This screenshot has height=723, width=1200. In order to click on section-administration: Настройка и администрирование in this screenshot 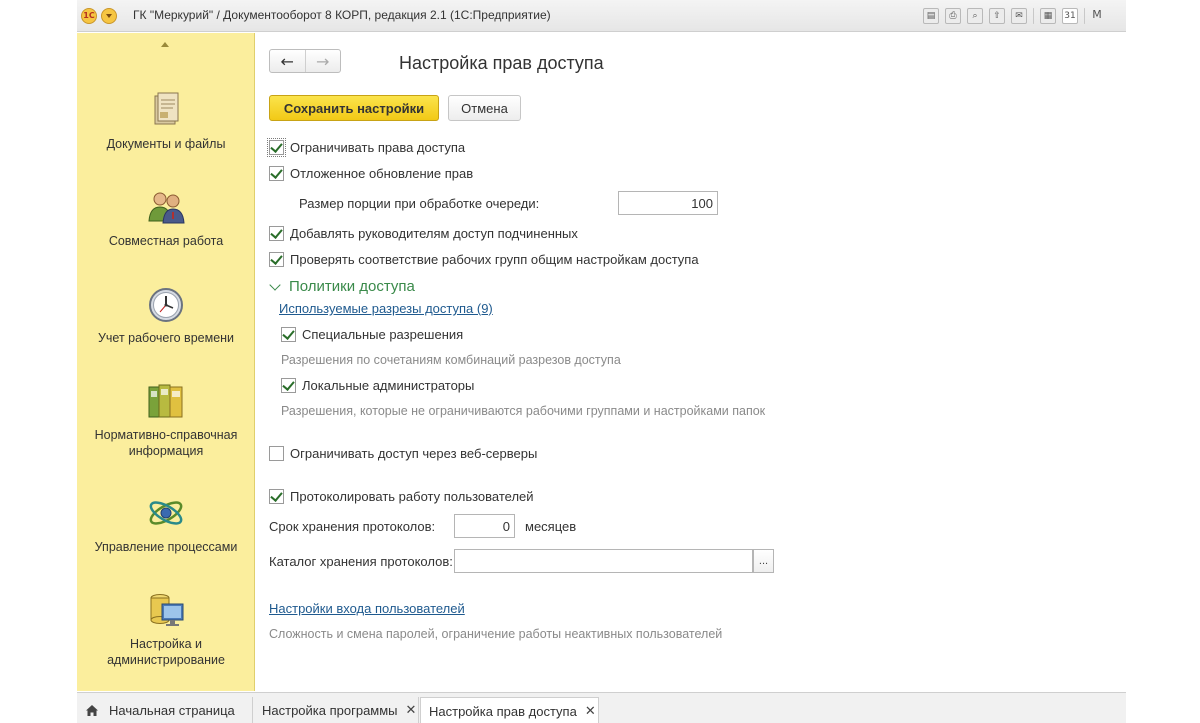, I will do `click(166, 629)`.